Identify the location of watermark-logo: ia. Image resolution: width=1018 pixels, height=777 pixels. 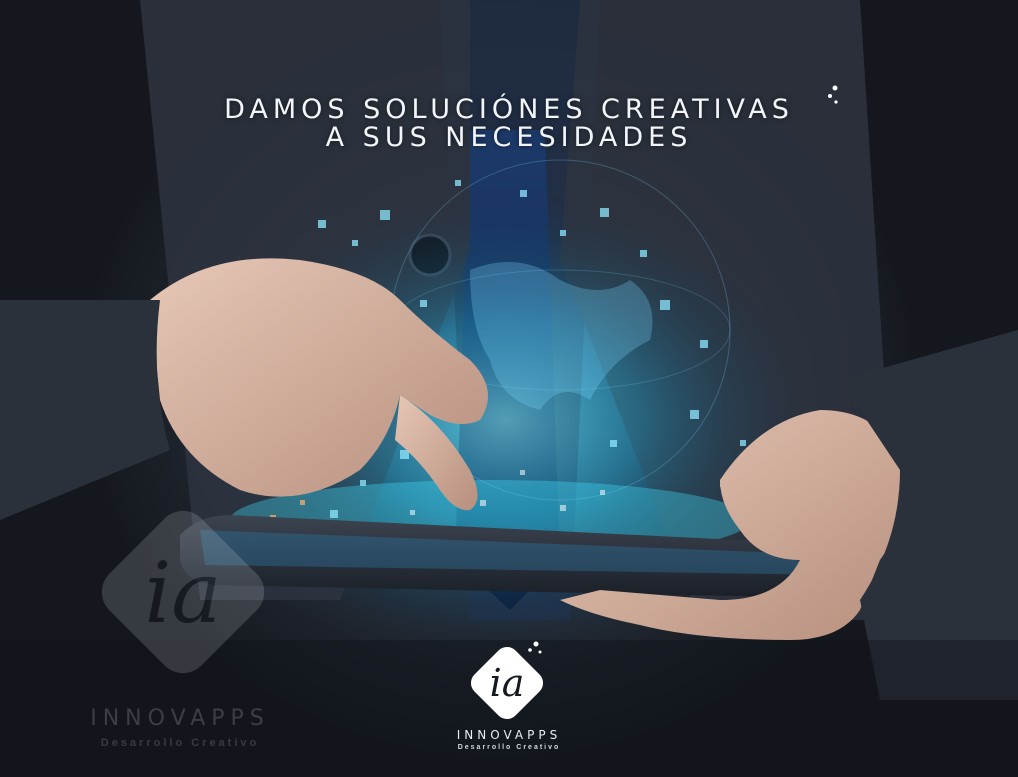
(183, 592).